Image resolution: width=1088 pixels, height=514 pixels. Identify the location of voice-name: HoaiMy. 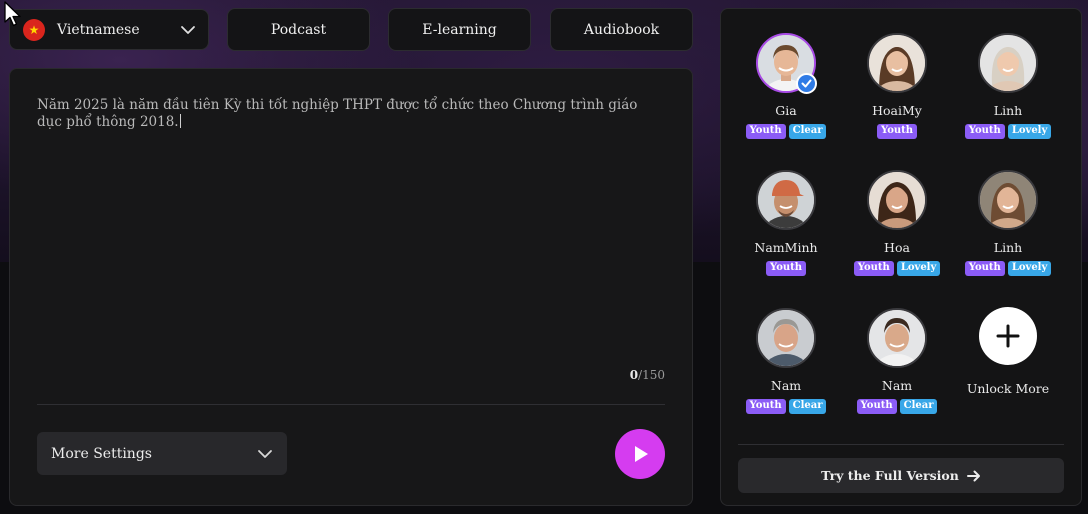
(897, 110).